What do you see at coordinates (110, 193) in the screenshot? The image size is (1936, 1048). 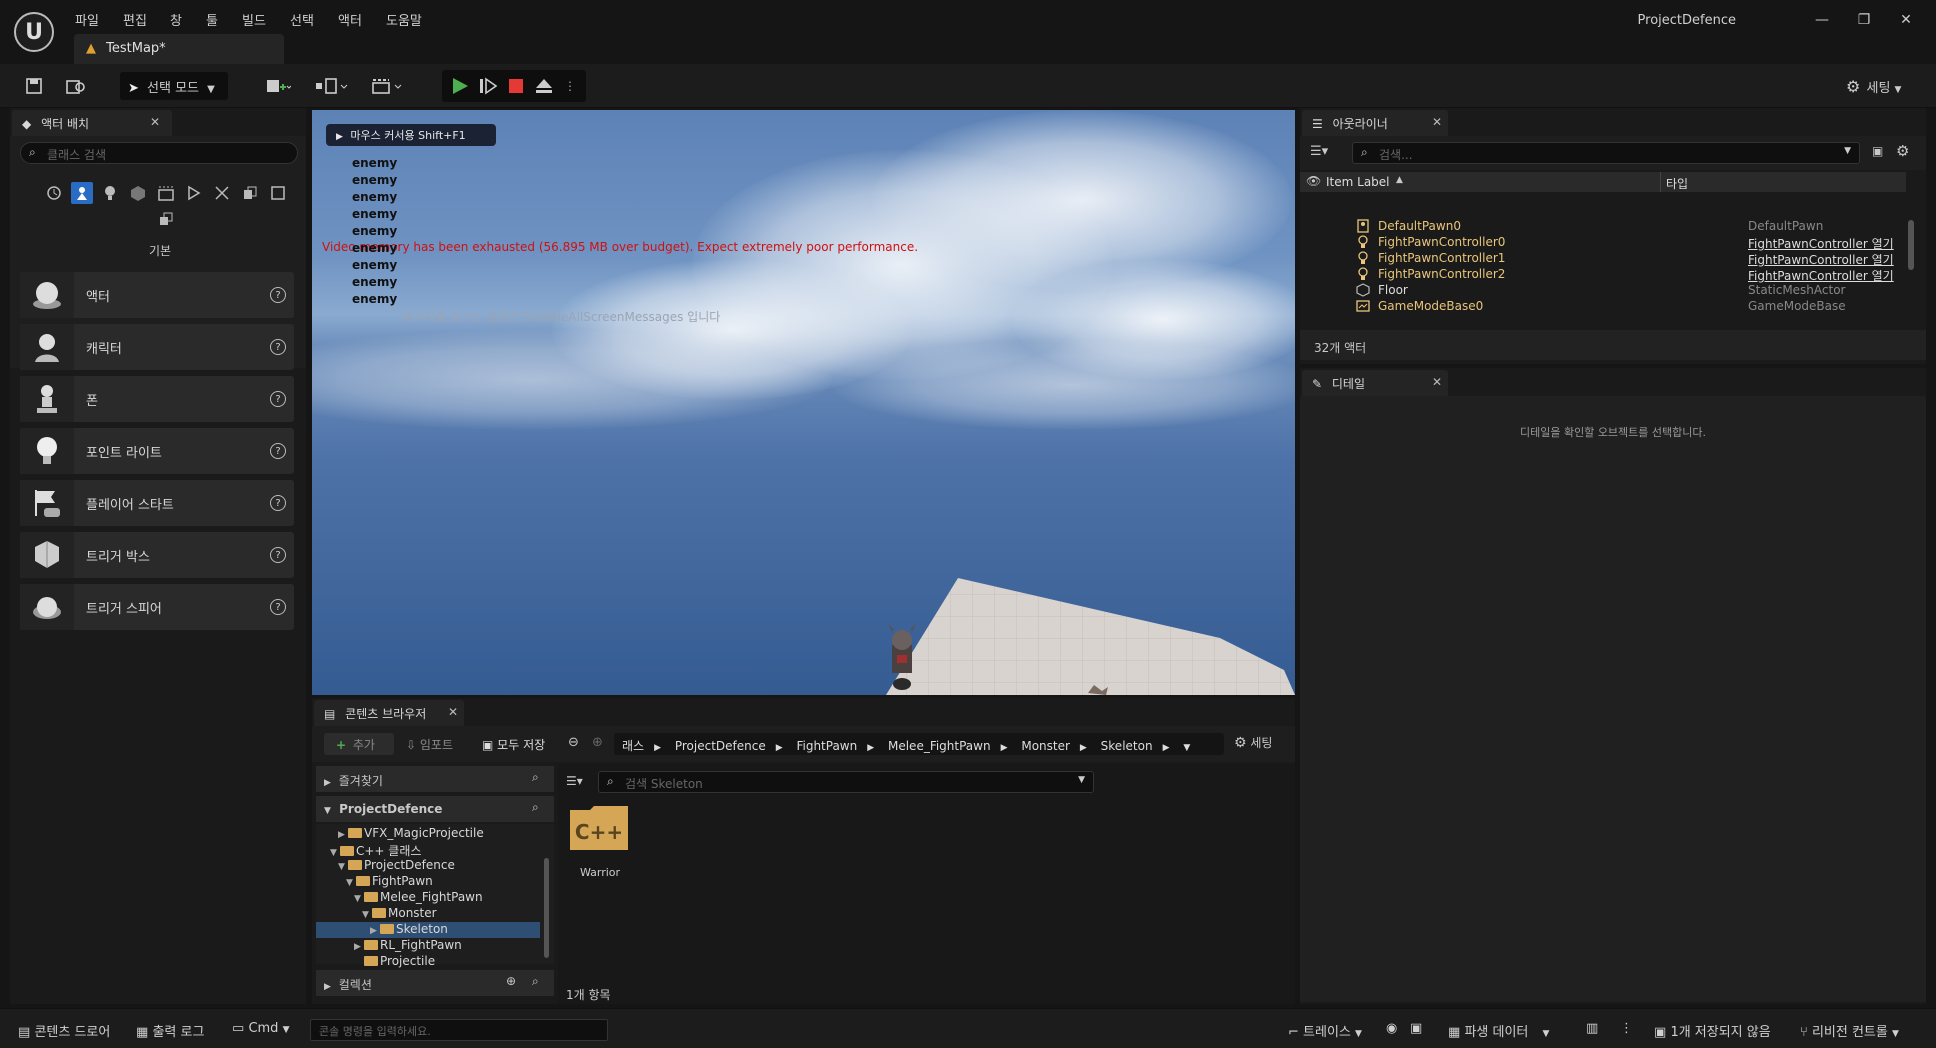 I see `lights-icon` at bounding box center [110, 193].